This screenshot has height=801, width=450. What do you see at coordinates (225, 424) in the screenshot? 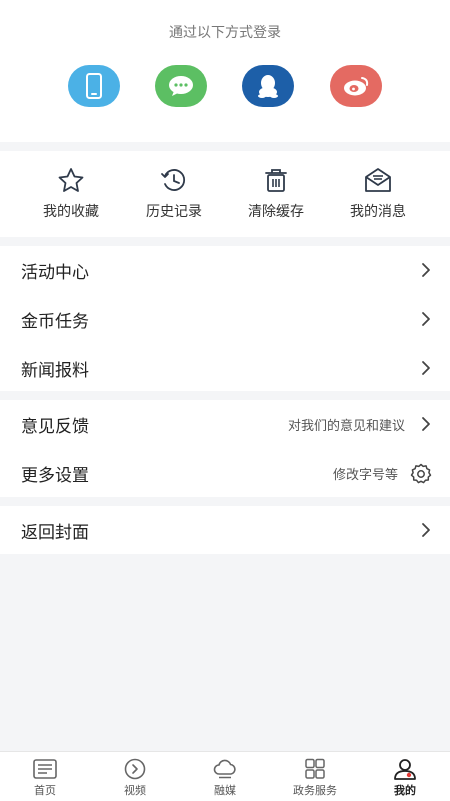
I see `feedback-row: 意见反馈 对我们的意见和建议` at bounding box center [225, 424].